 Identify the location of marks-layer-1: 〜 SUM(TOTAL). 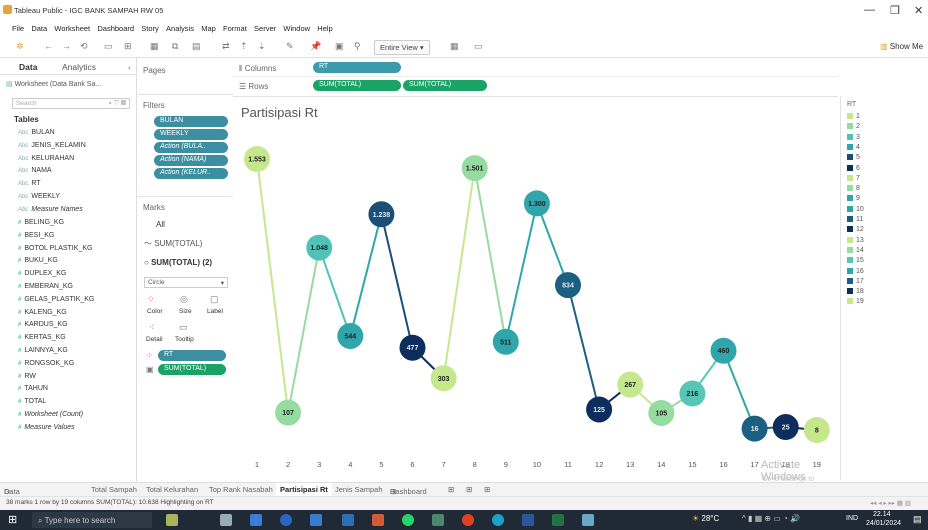
(173, 243).